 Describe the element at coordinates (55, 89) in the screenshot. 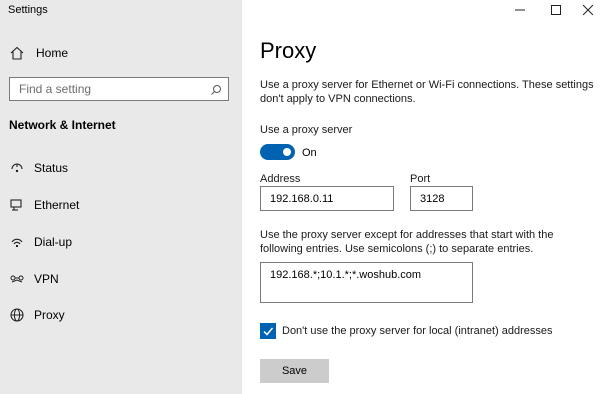

I see `search-placeholder: Find a setting` at that location.